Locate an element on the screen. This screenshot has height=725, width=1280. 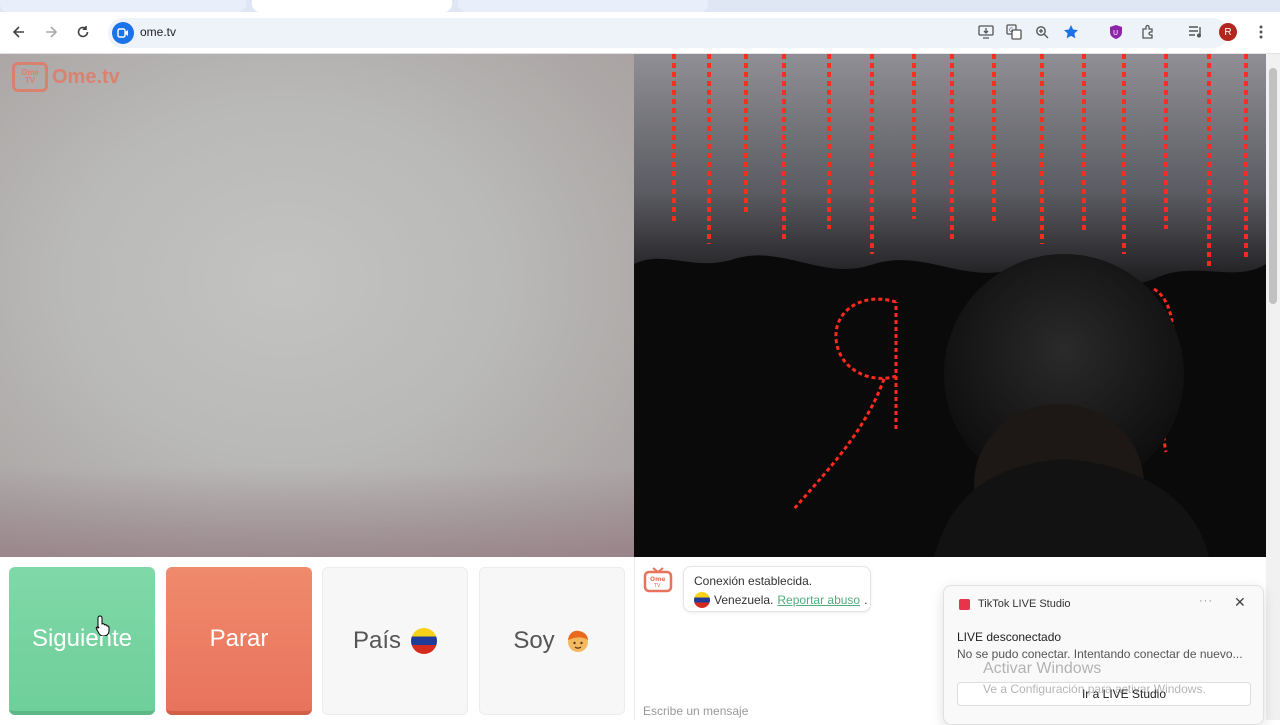
svg-text: G is located at coordinates (1011, 30).